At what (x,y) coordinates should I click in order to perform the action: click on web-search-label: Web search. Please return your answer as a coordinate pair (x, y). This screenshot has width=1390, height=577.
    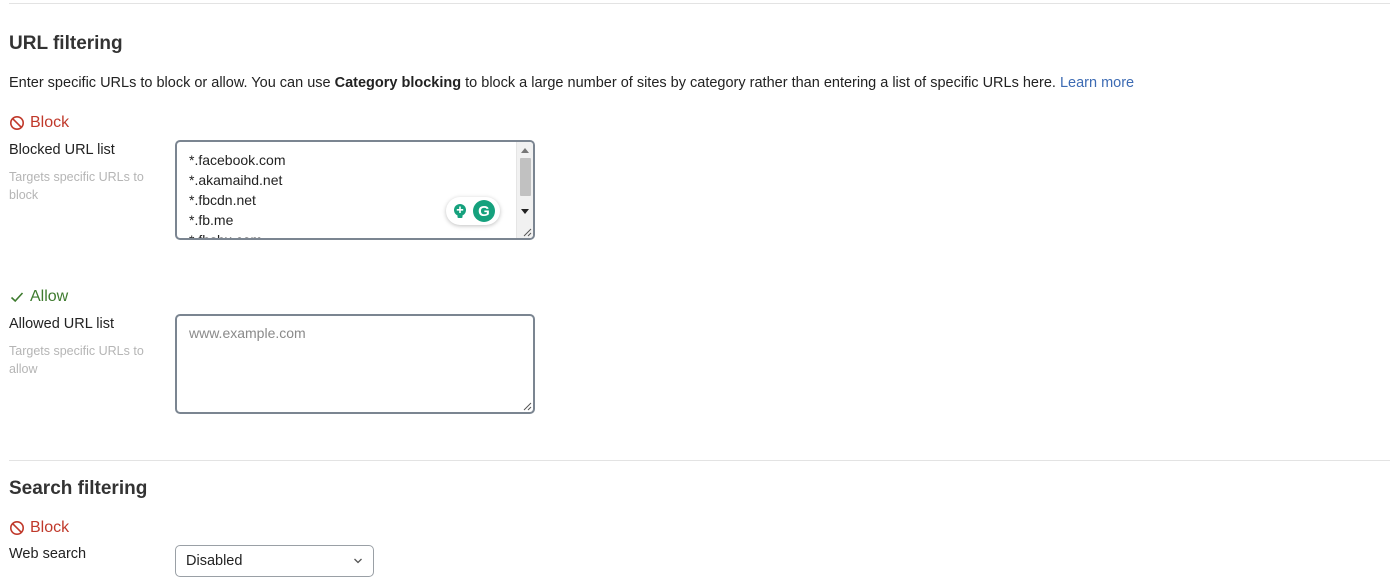
    Looking at the image, I should click on (48, 554).